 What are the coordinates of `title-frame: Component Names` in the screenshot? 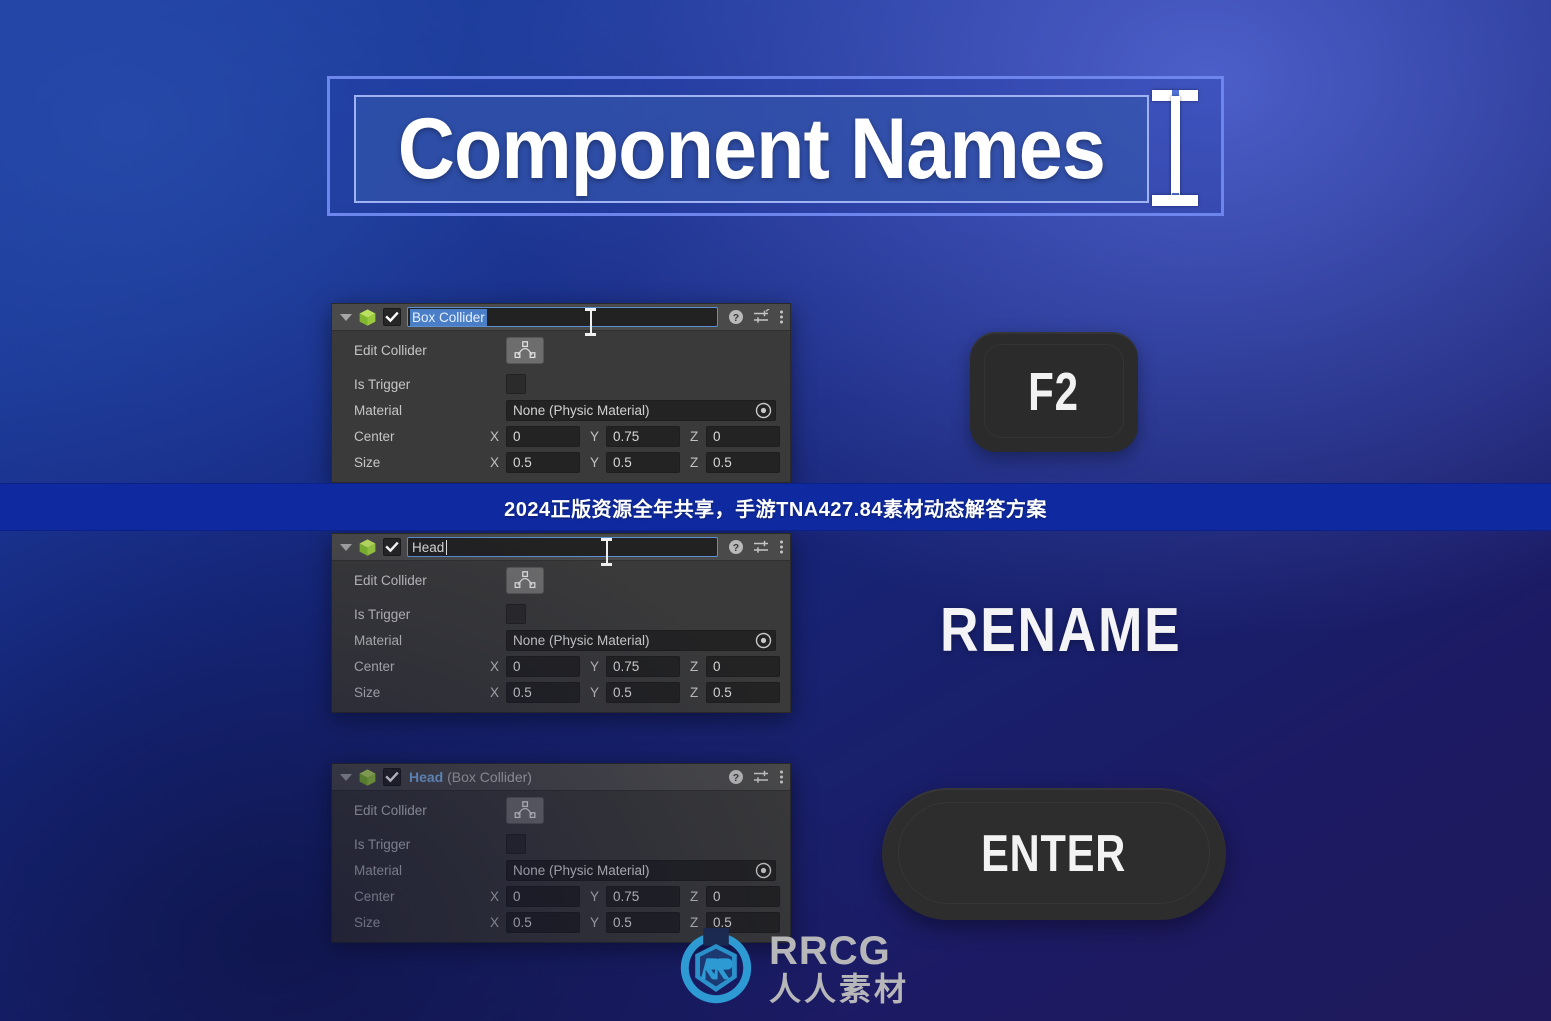 It's located at (775, 146).